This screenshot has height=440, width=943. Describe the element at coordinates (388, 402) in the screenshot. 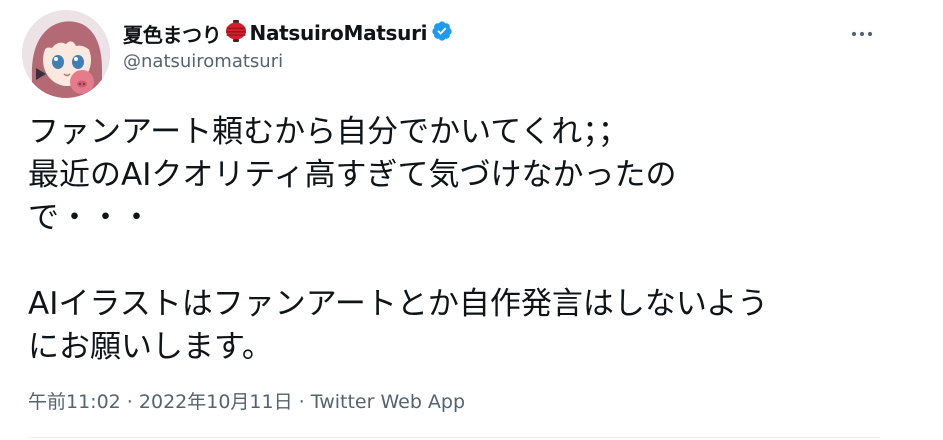

I see `tweet-source-link: Twitter Web App` at that location.